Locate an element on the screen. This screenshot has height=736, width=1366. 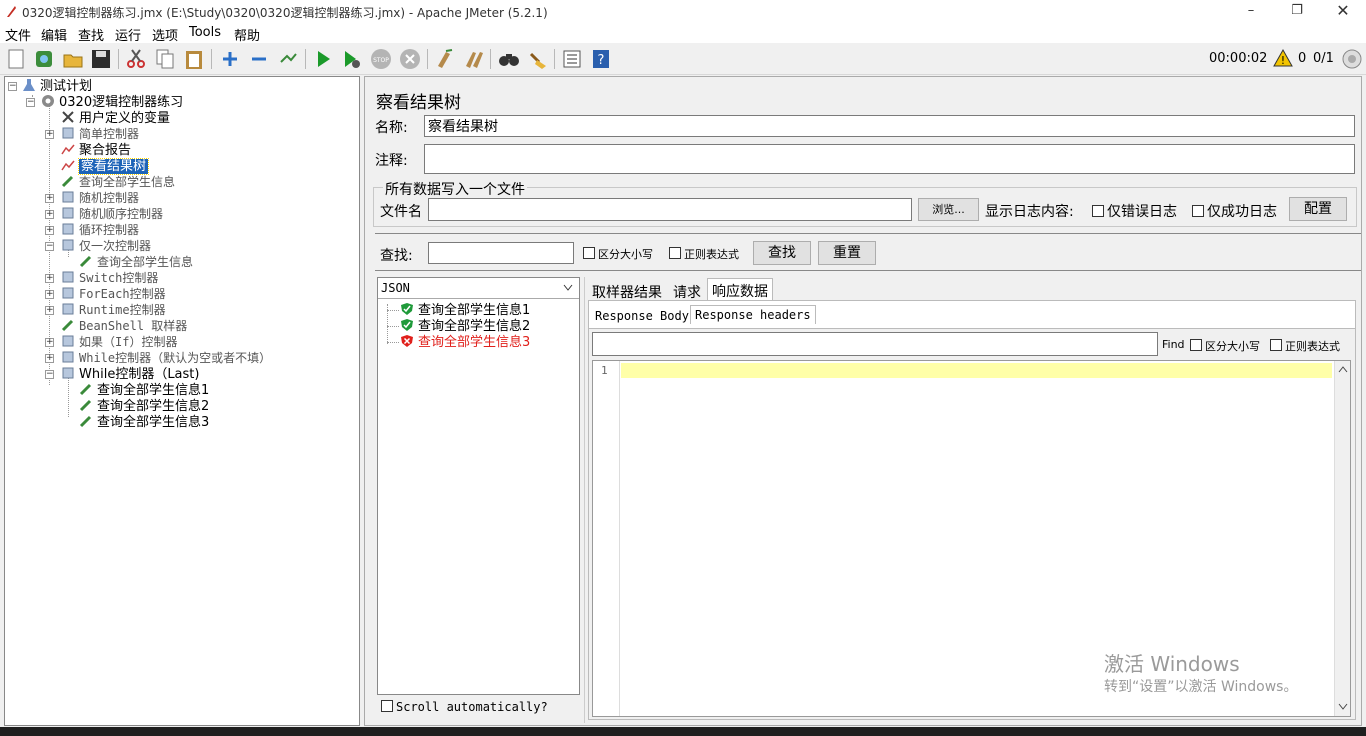
search-icon is located at coordinates (509, 59).